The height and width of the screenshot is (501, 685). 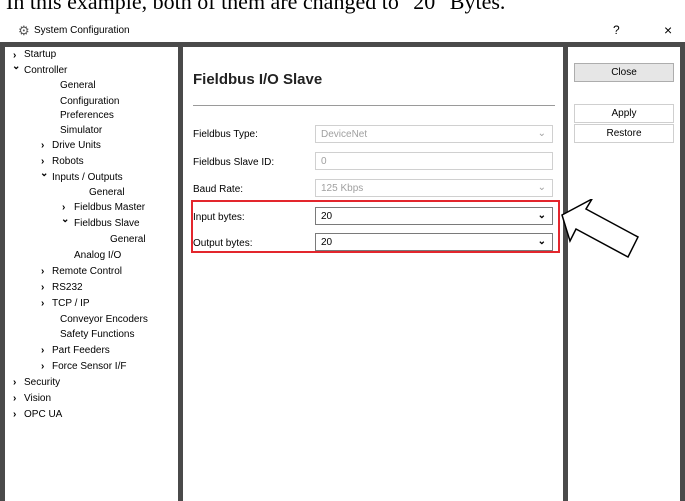 What do you see at coordinates (89, 367) in the screenshot?
I see `tree-item-force-sensor: Force Sensor I/F` at bounding box center [89, 367].